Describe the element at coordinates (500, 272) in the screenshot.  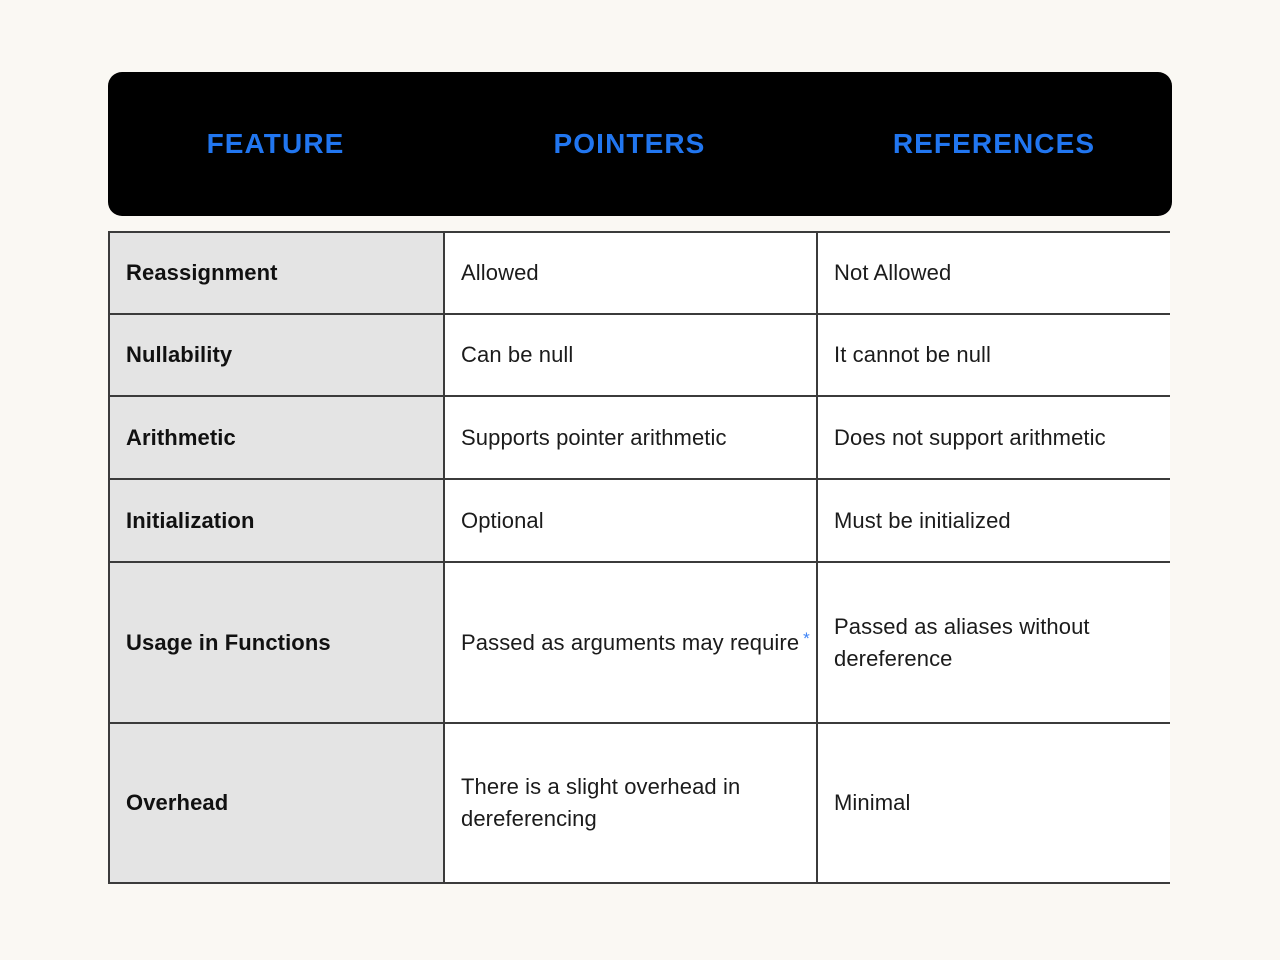
I see `pointers-value: Allowed` at that location.